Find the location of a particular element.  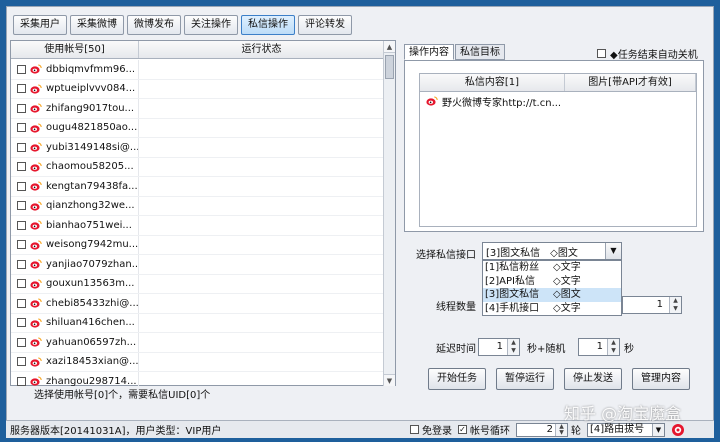

thread-count-stepper: 1 ▲ ▼ is located at coordinates (652, 305).